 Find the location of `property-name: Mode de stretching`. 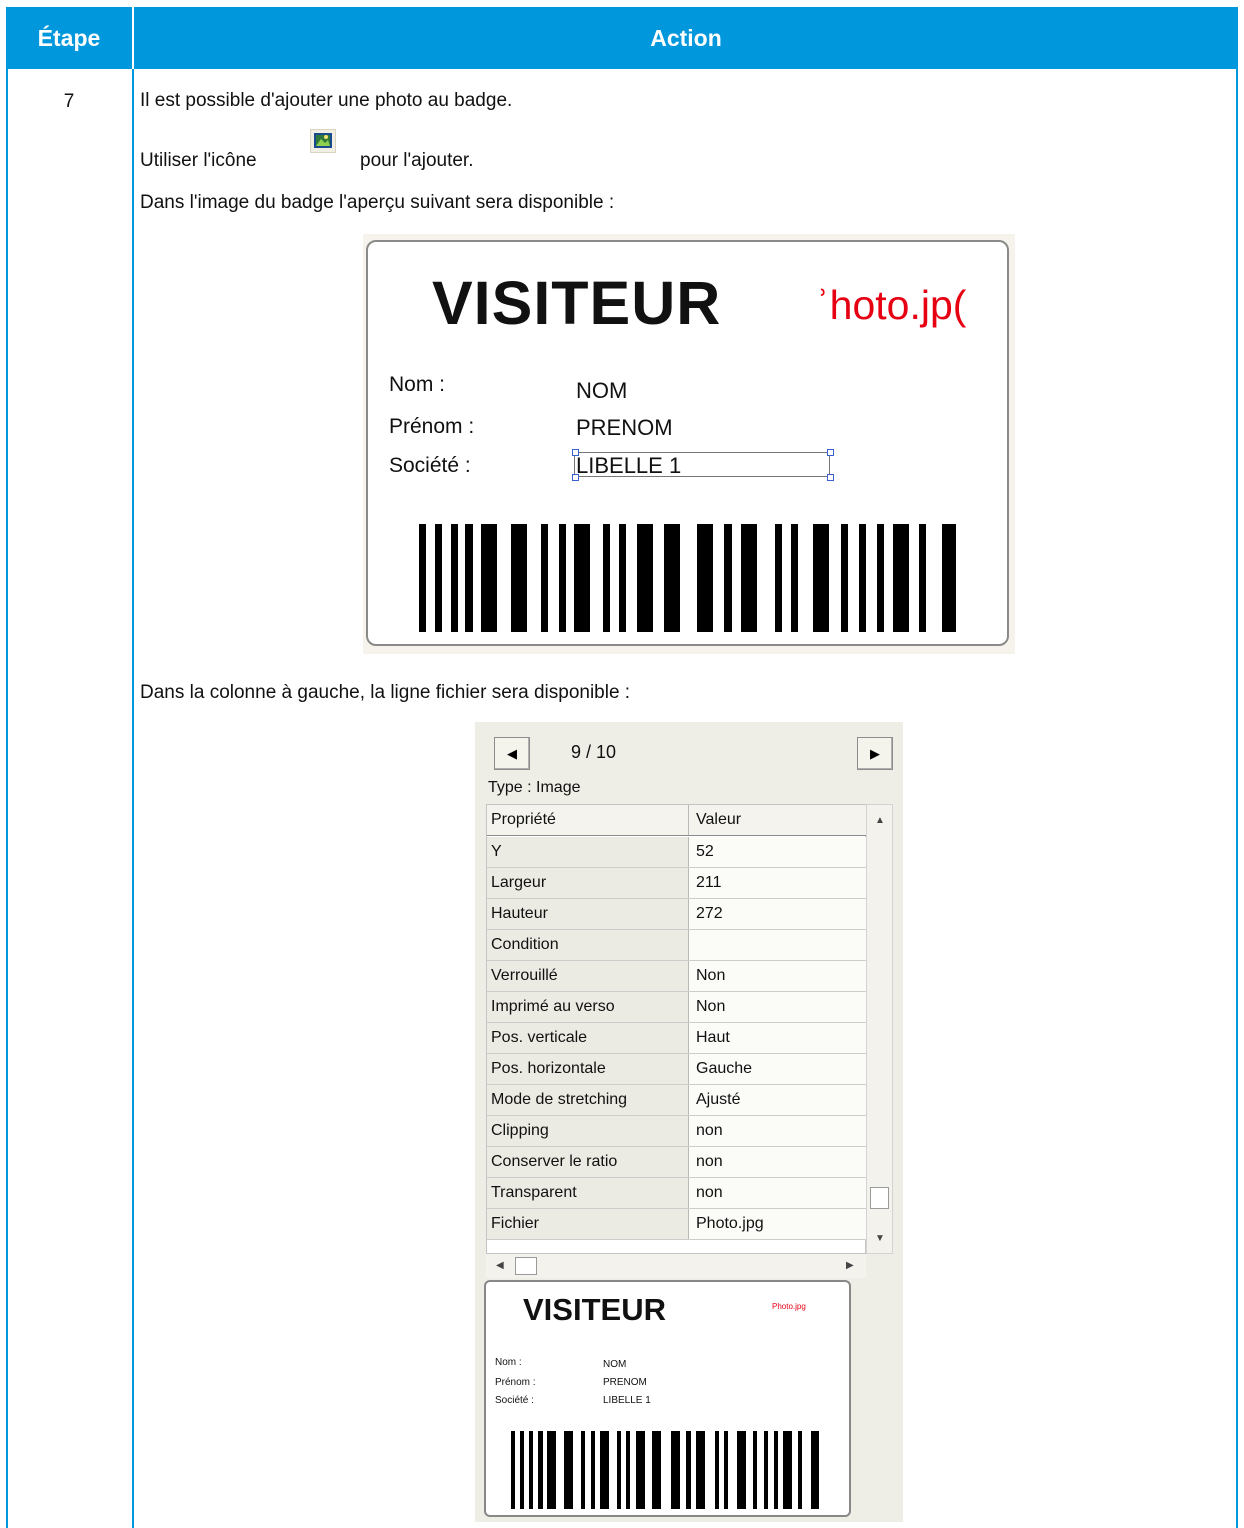

property-name: Mode de stretching is located at coordinates (588, 1100).